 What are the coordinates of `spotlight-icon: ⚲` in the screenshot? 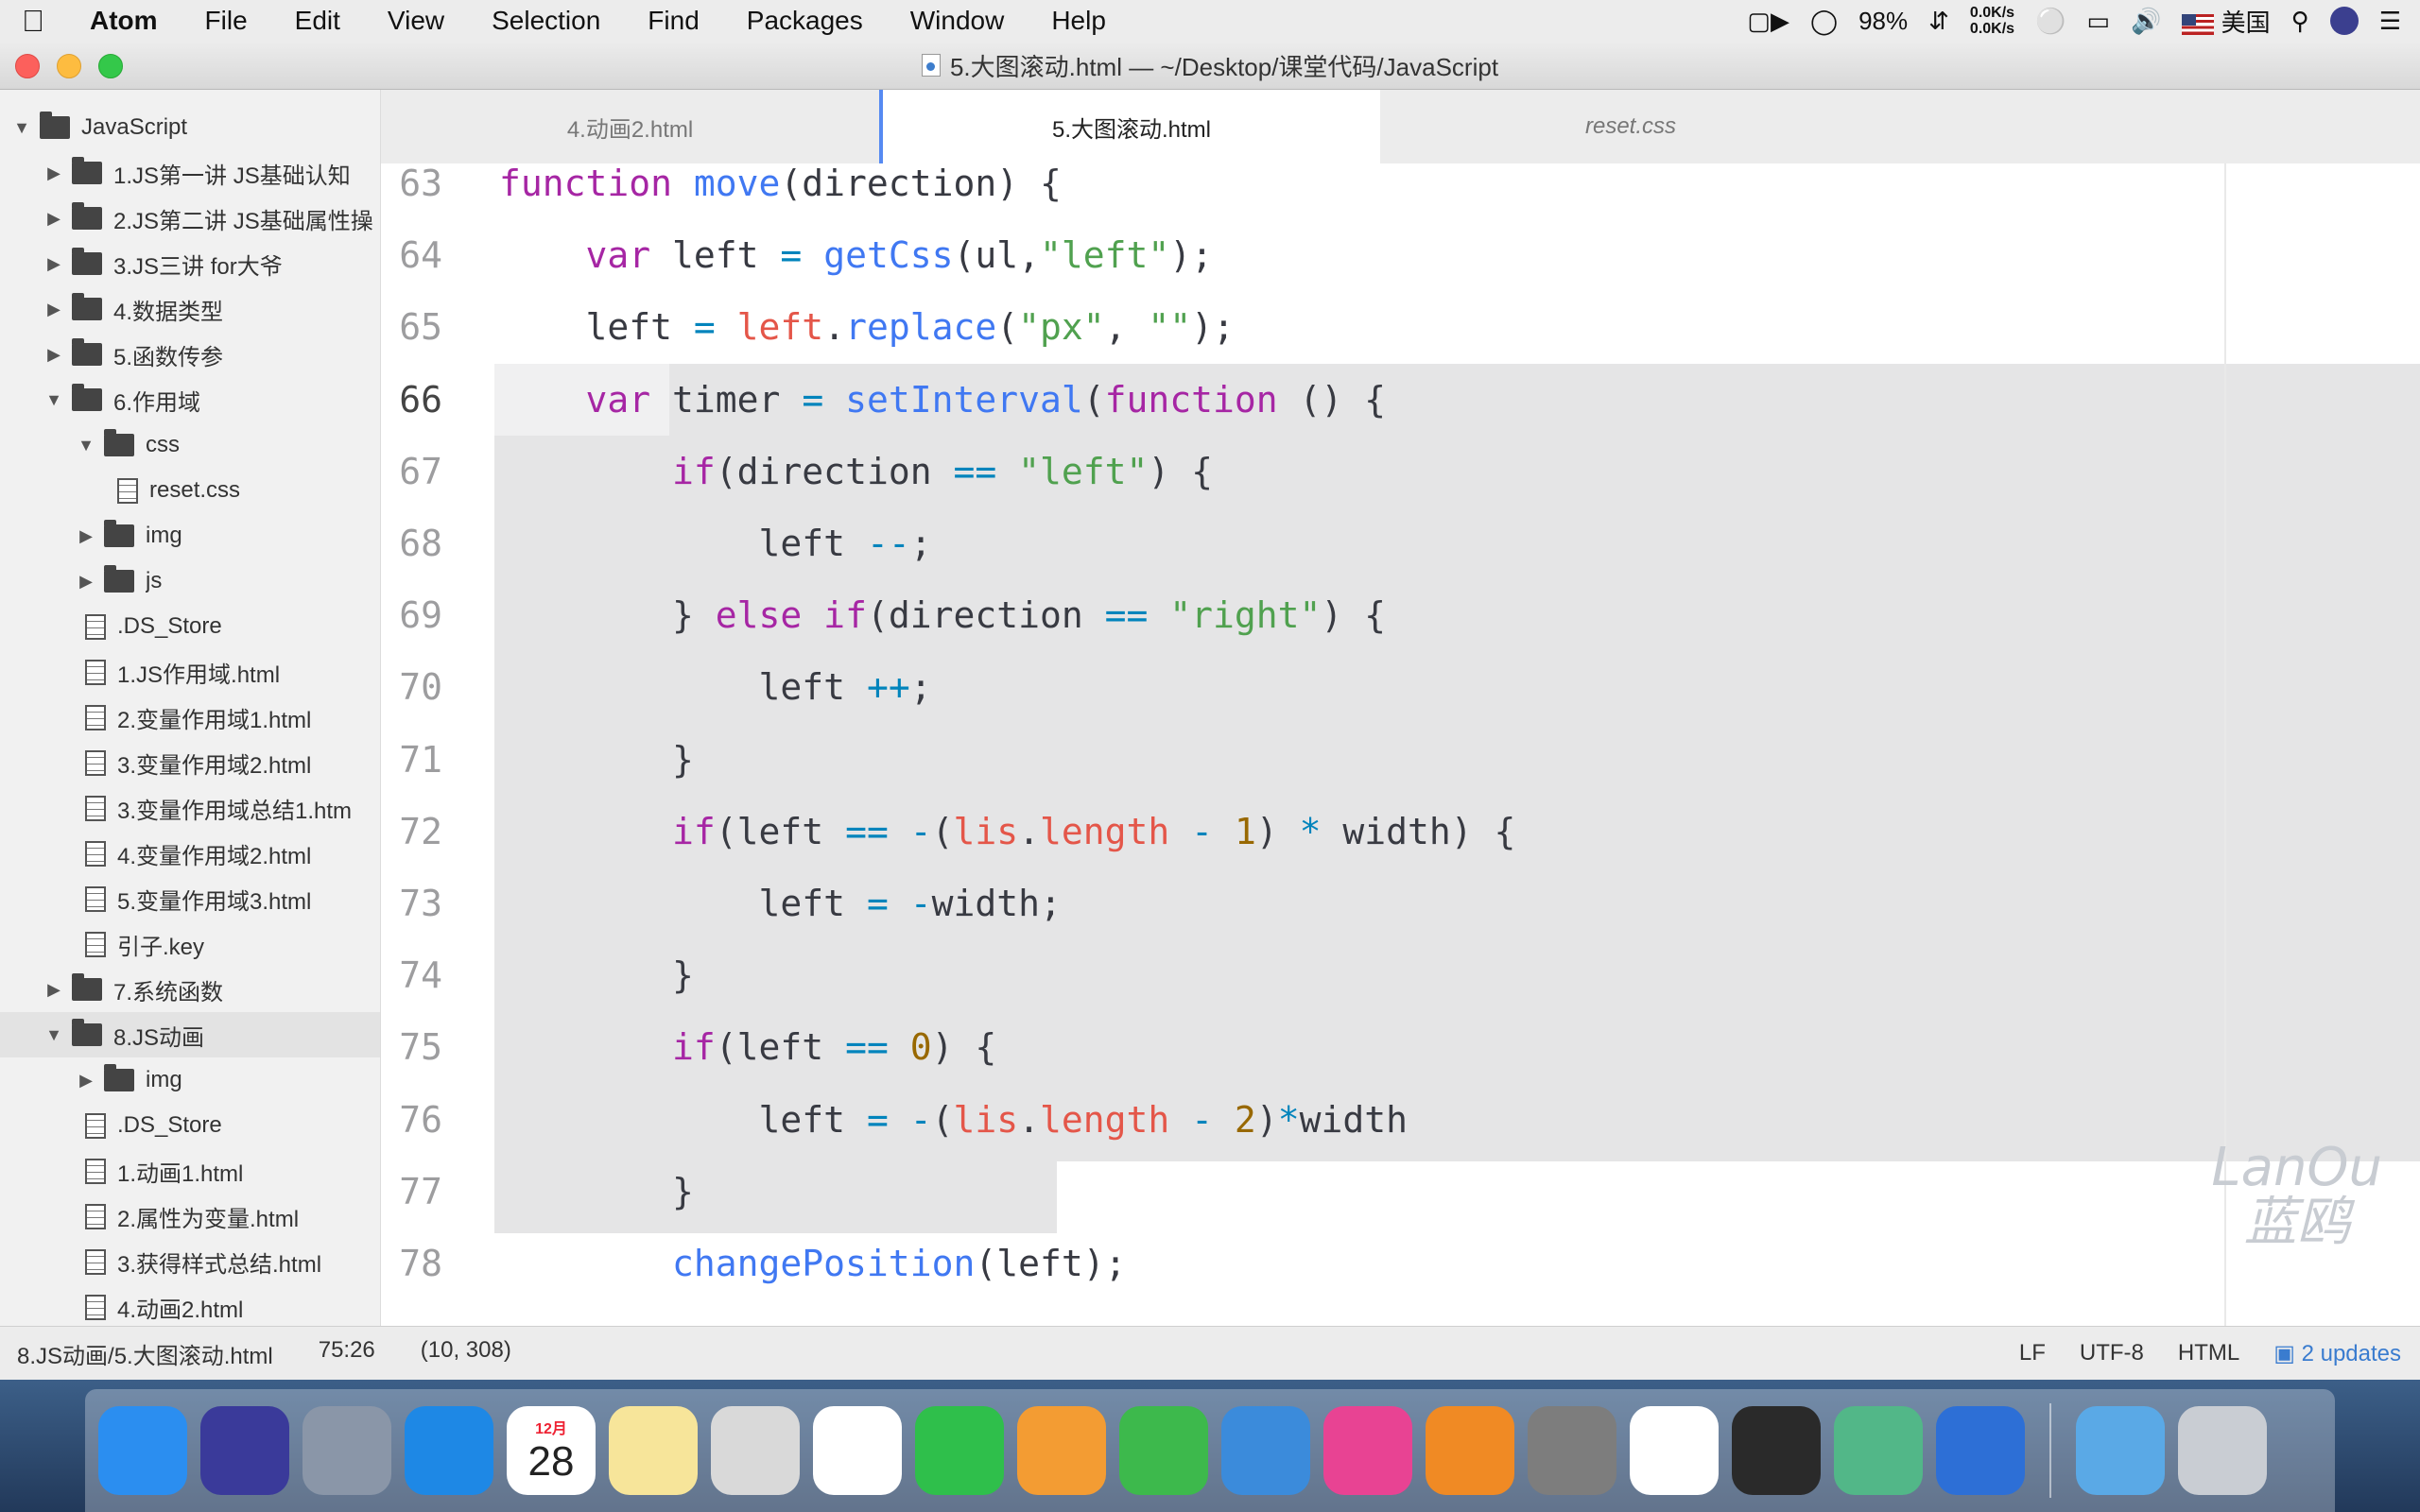 It's located at (2300, 21).